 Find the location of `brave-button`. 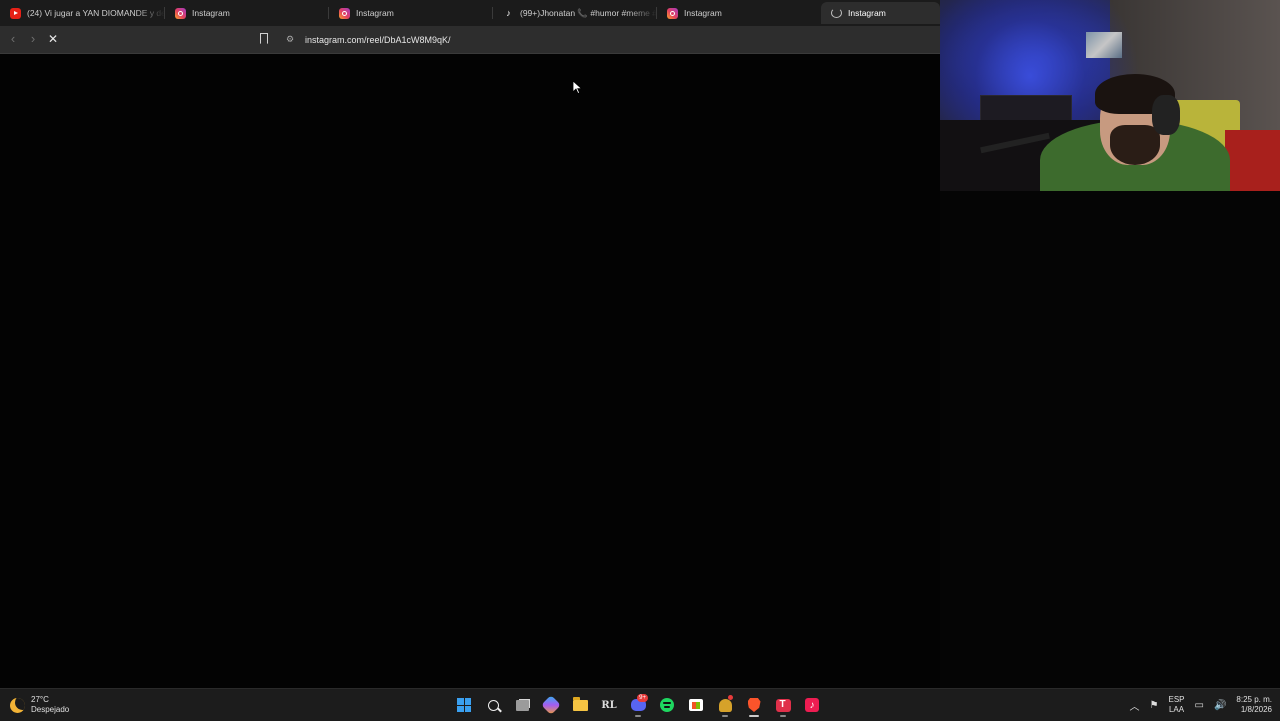

brave-button is located at coordinates (754, 705).